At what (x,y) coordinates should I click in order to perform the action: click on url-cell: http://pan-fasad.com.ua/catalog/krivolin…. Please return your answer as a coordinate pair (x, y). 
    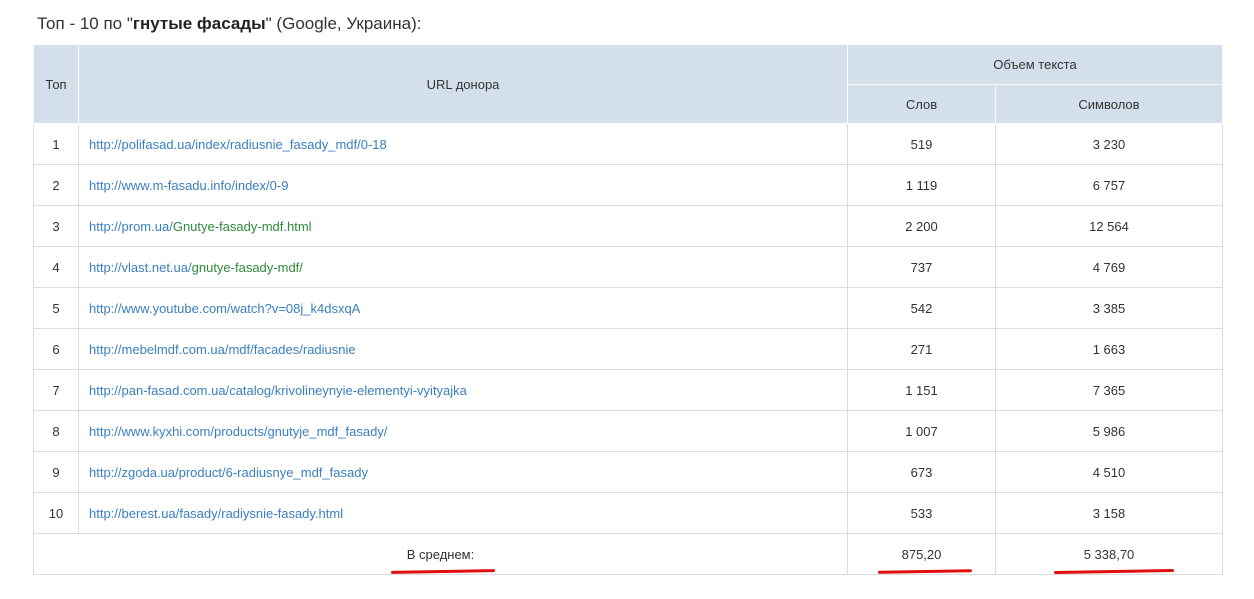
    Looking at the image, I should click on (463, 390).